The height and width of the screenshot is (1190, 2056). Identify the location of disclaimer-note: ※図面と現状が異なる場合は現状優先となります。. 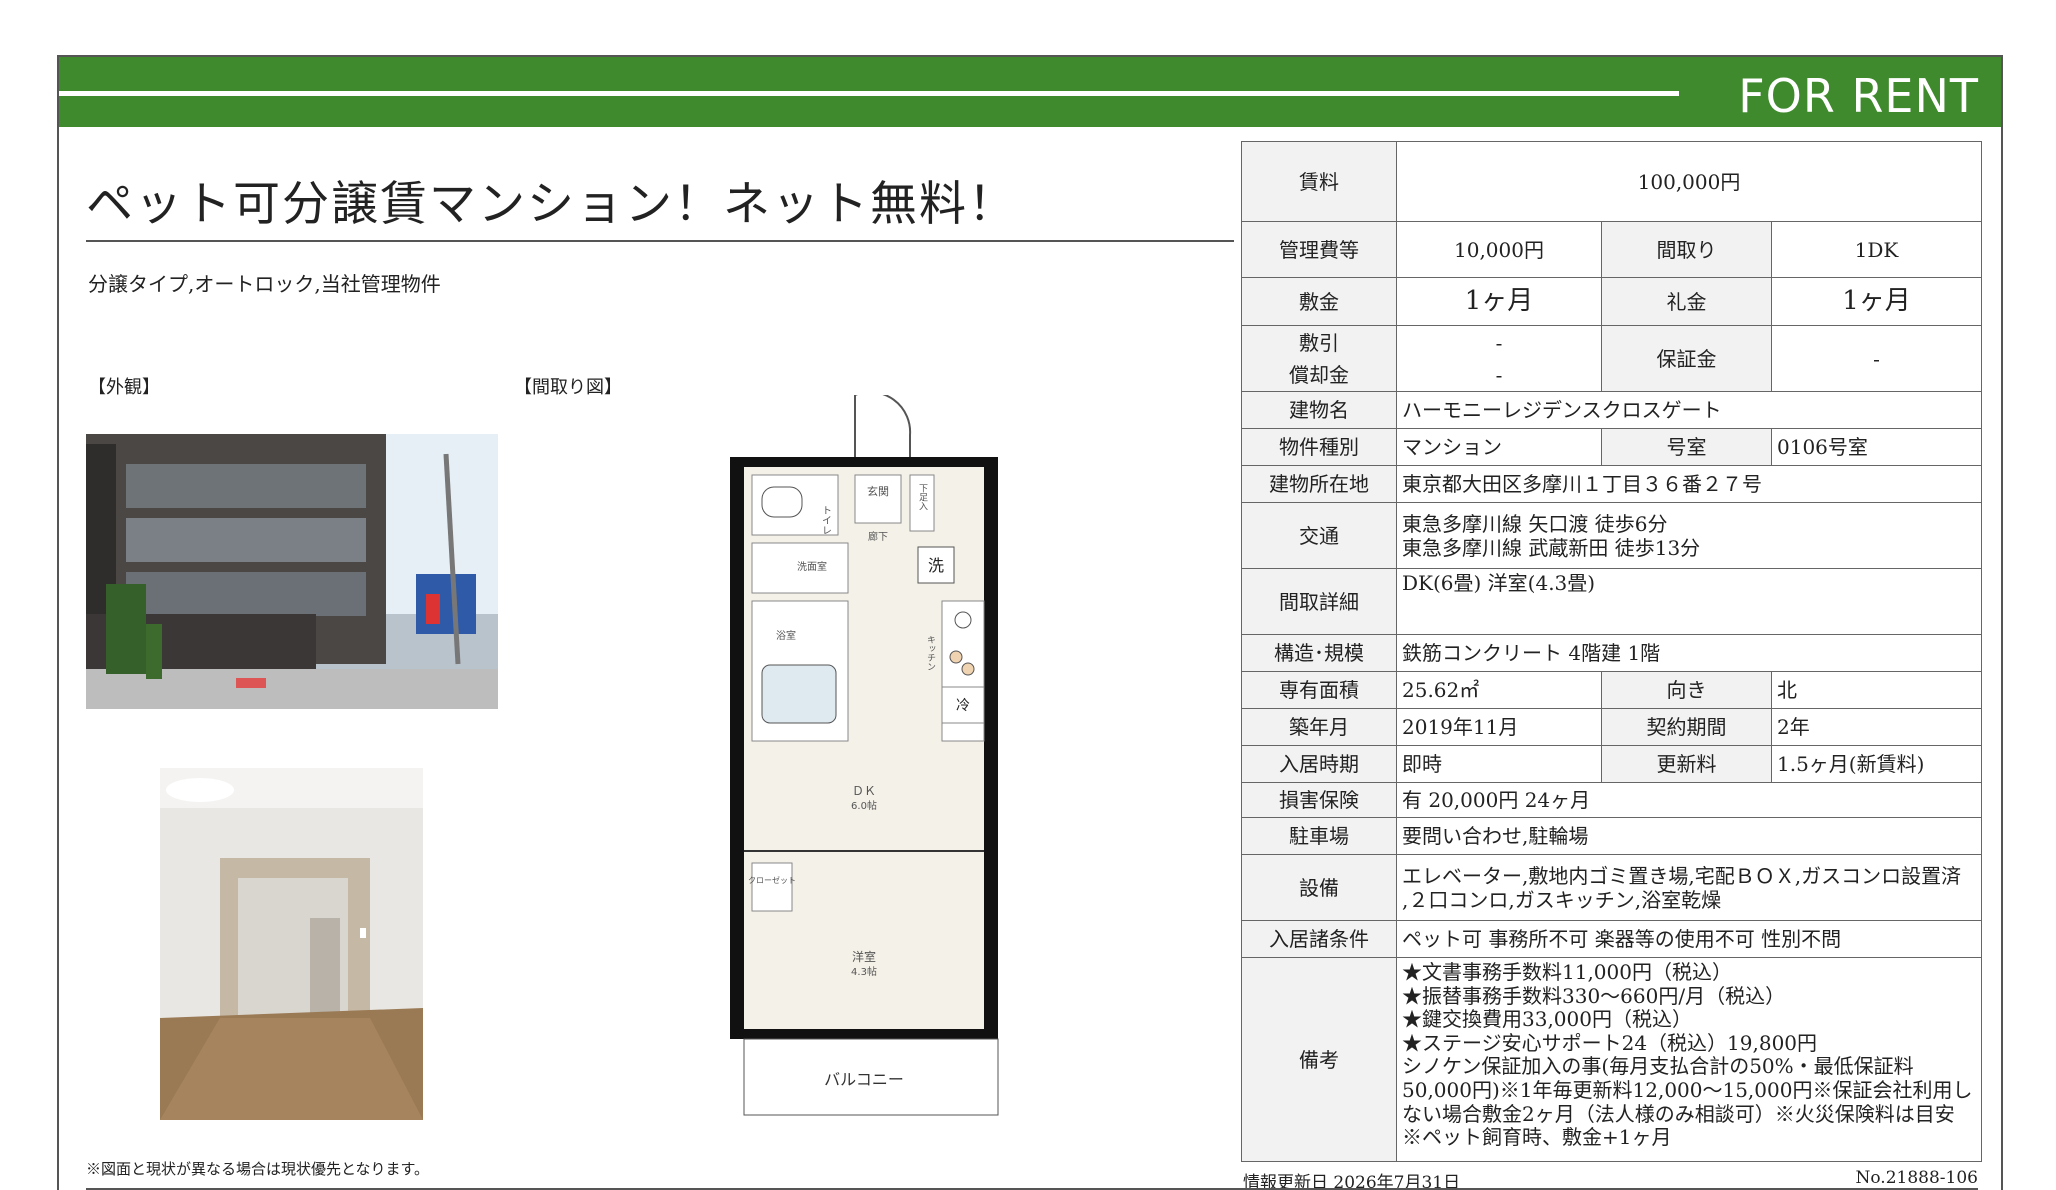
(258, 1169).